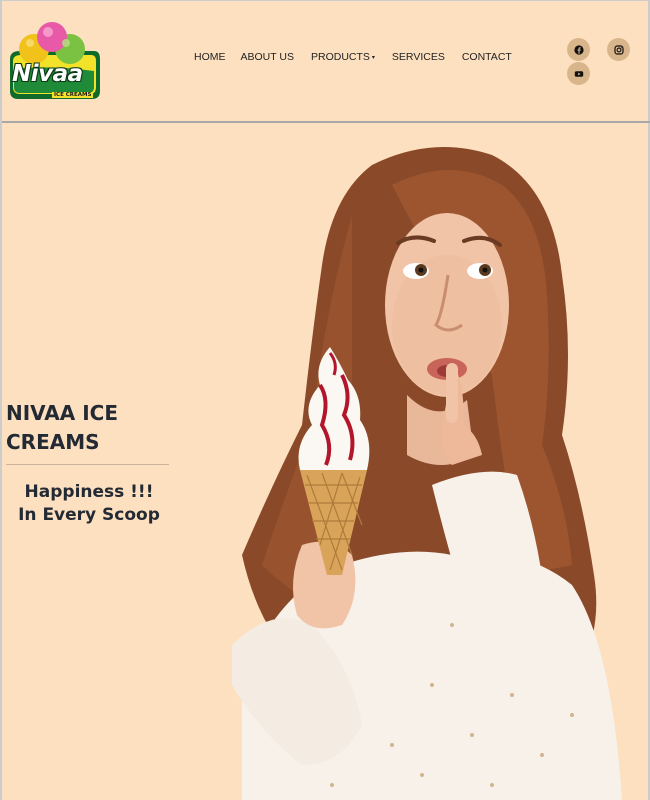  I want to click on brand-wordmark: Nivaa, so click(47, 74).